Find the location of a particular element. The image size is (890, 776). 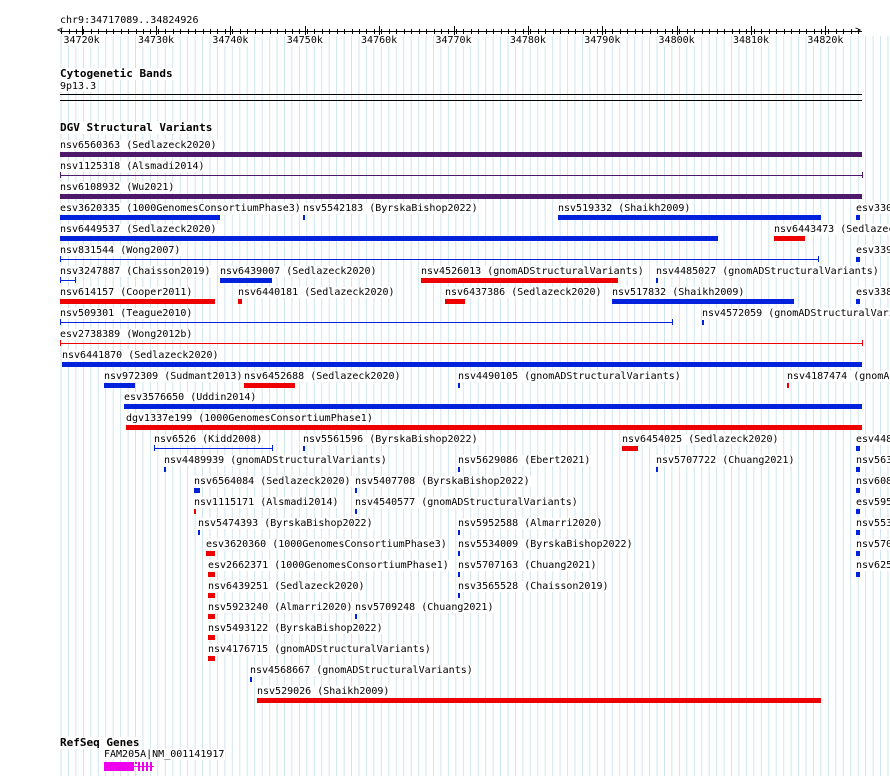

variant-label: nsv570 is located at coordinates (873, 544).